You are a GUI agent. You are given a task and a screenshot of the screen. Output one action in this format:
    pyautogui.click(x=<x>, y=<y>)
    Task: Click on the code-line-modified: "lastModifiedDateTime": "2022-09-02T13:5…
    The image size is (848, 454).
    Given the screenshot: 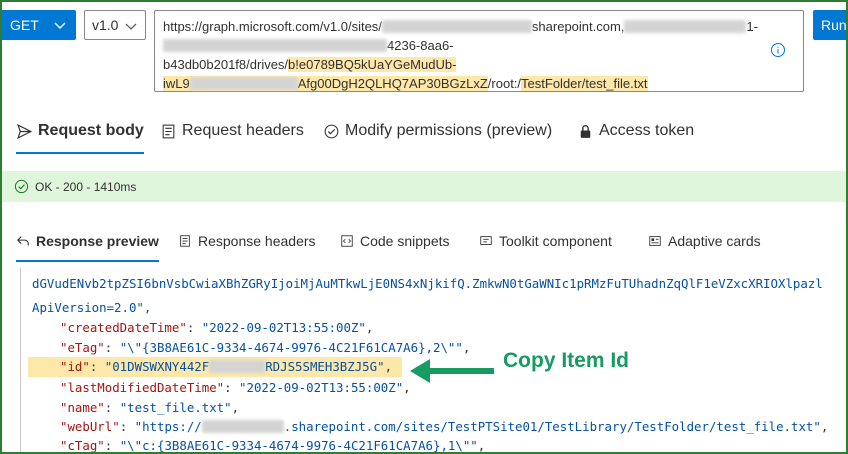 What is the action you would take?
    pyautogui.click(x=235, y=387)
    